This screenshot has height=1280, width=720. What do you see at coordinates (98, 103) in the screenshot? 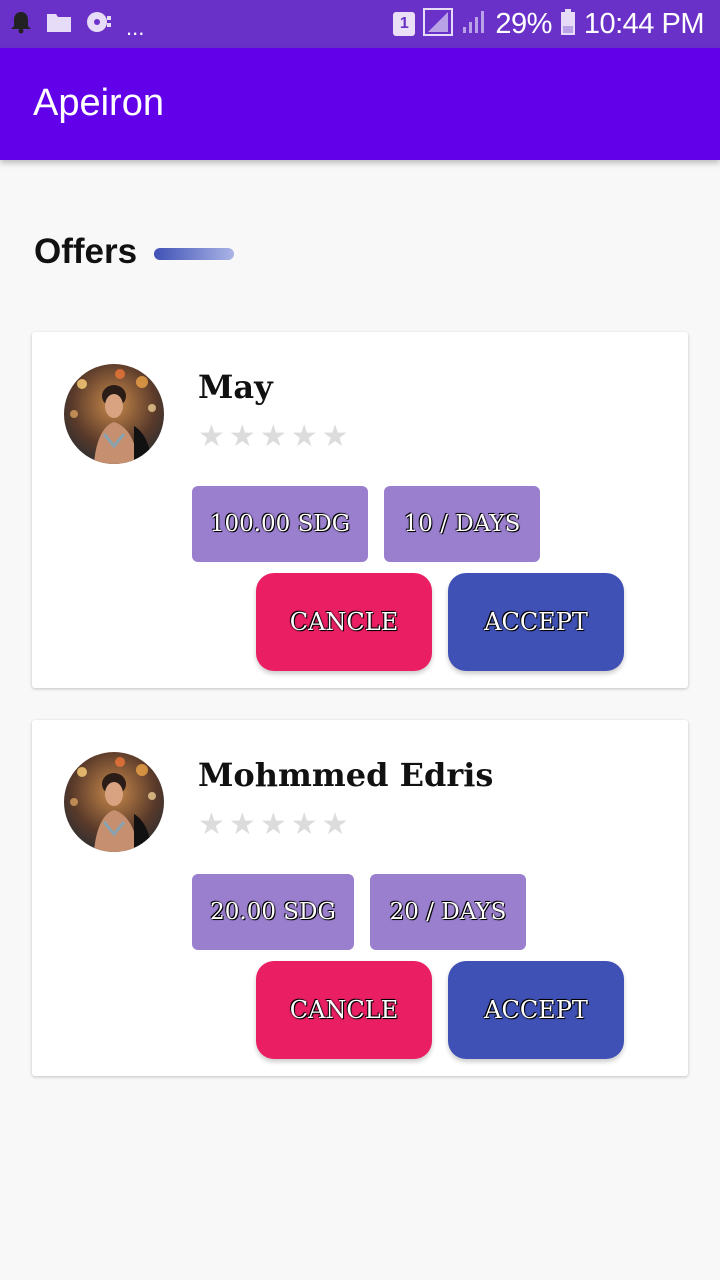
I see `app-title: Apeiron` at bounding box center [98, 103].